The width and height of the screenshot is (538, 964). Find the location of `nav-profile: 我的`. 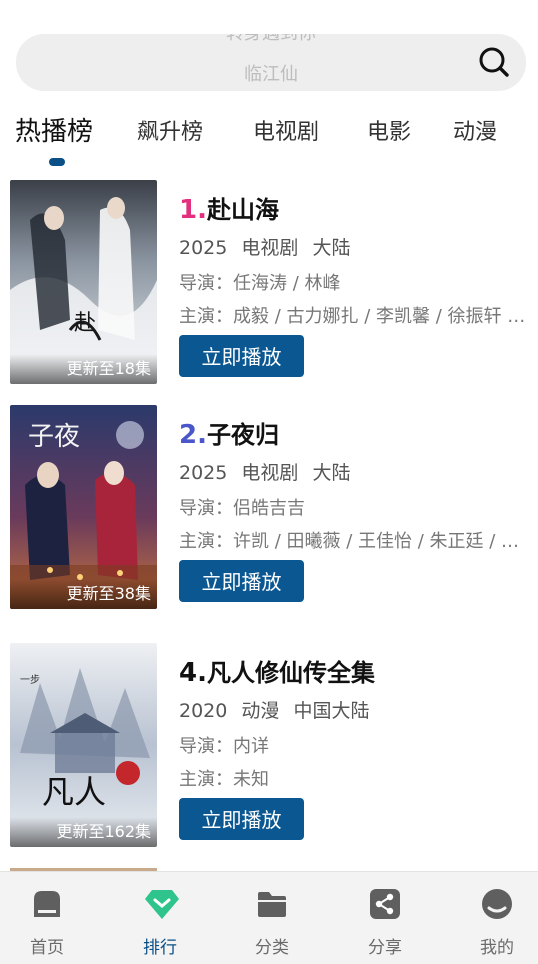

nav-profile: 我的 is located at coordinates (495, 918).